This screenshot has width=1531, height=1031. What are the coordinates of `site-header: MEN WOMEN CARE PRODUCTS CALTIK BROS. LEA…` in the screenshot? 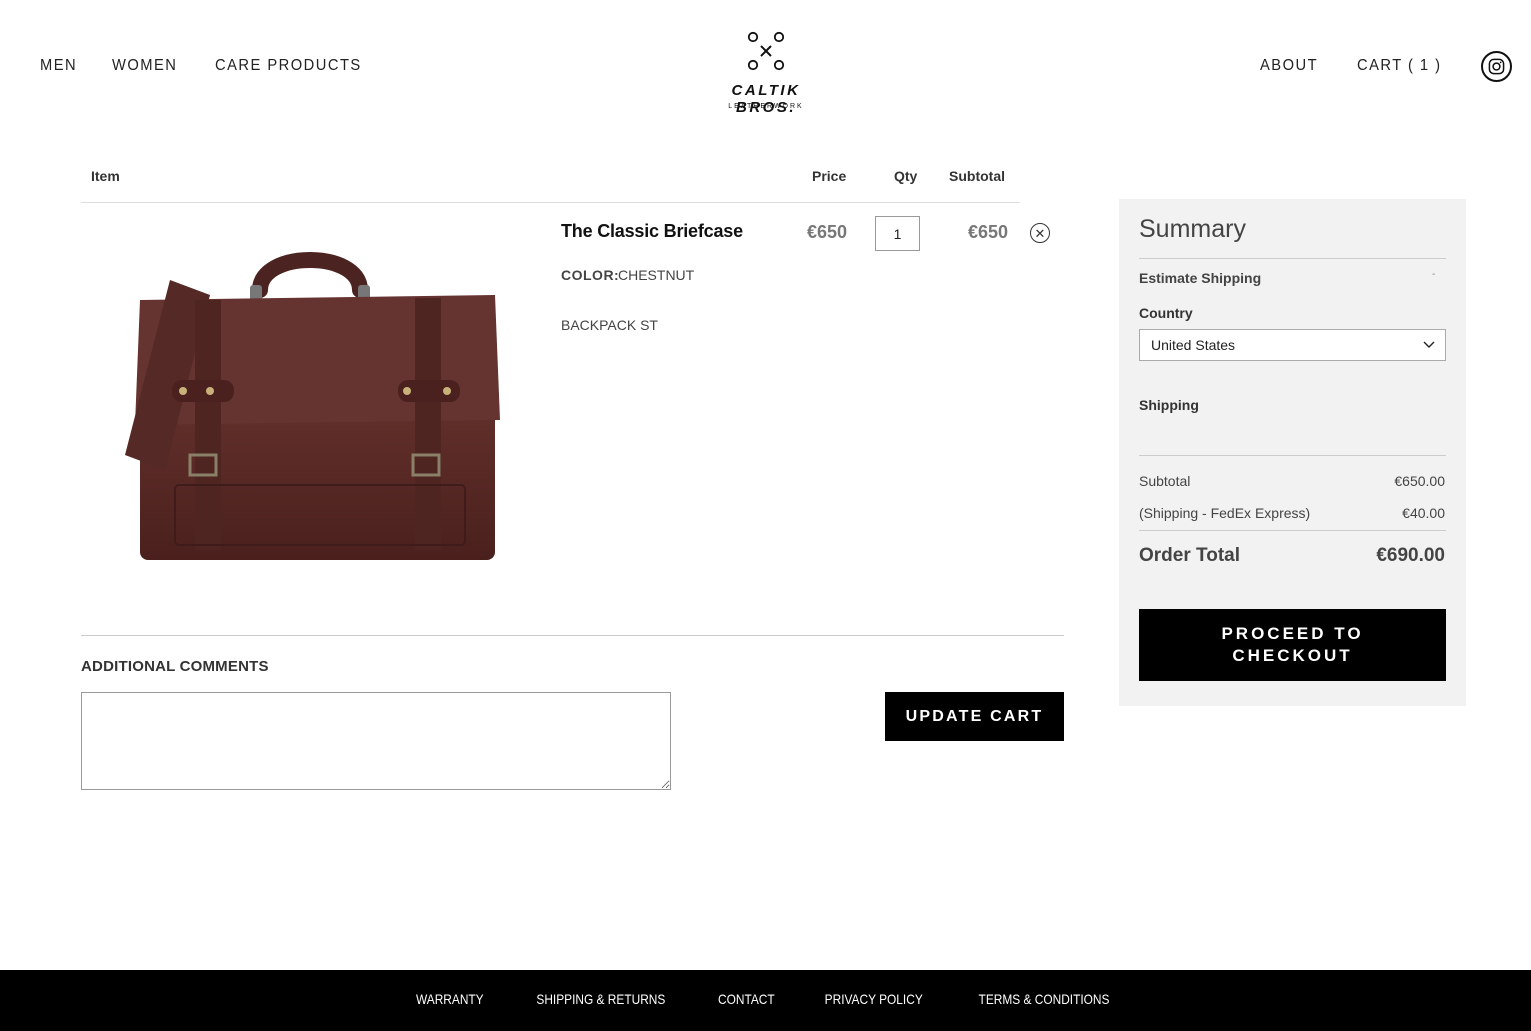 It's located at (765, 67).